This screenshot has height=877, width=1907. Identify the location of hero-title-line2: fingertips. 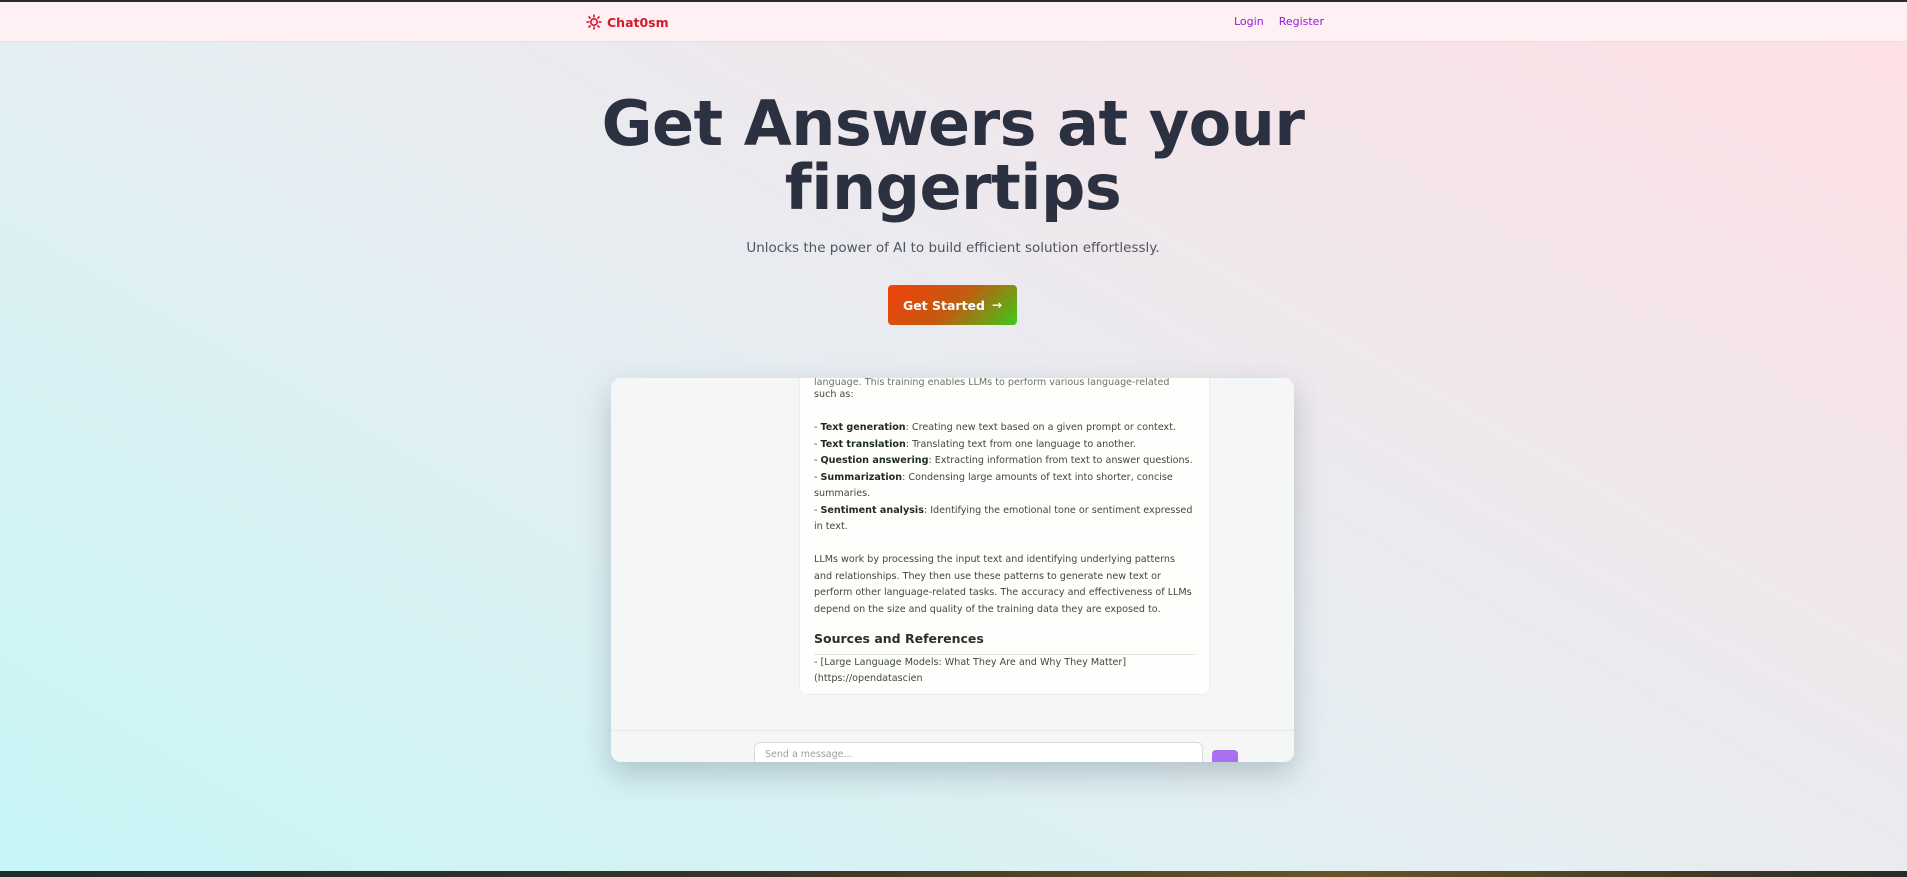
(953, 187).